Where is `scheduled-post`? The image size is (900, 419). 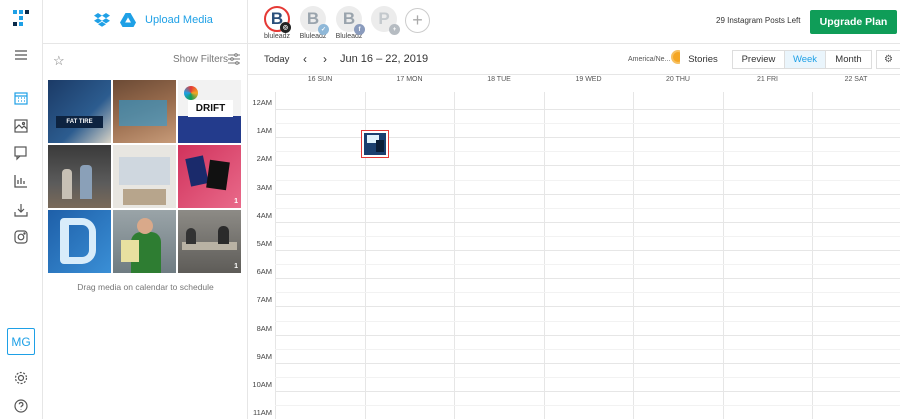 scheduled-post is located at coordinates (375, 144).